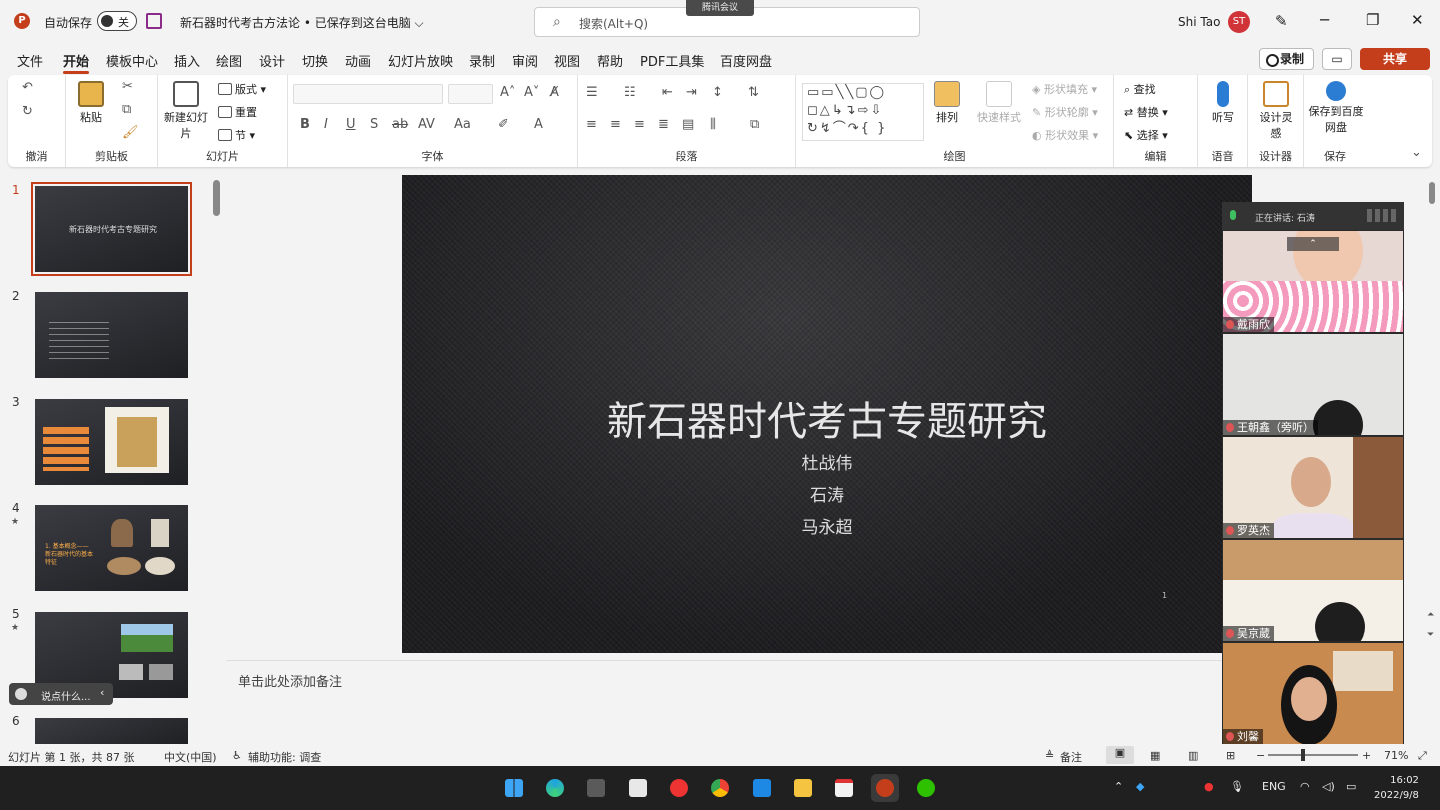  I want to click on undo-icon: ↶, so click(27, 87).